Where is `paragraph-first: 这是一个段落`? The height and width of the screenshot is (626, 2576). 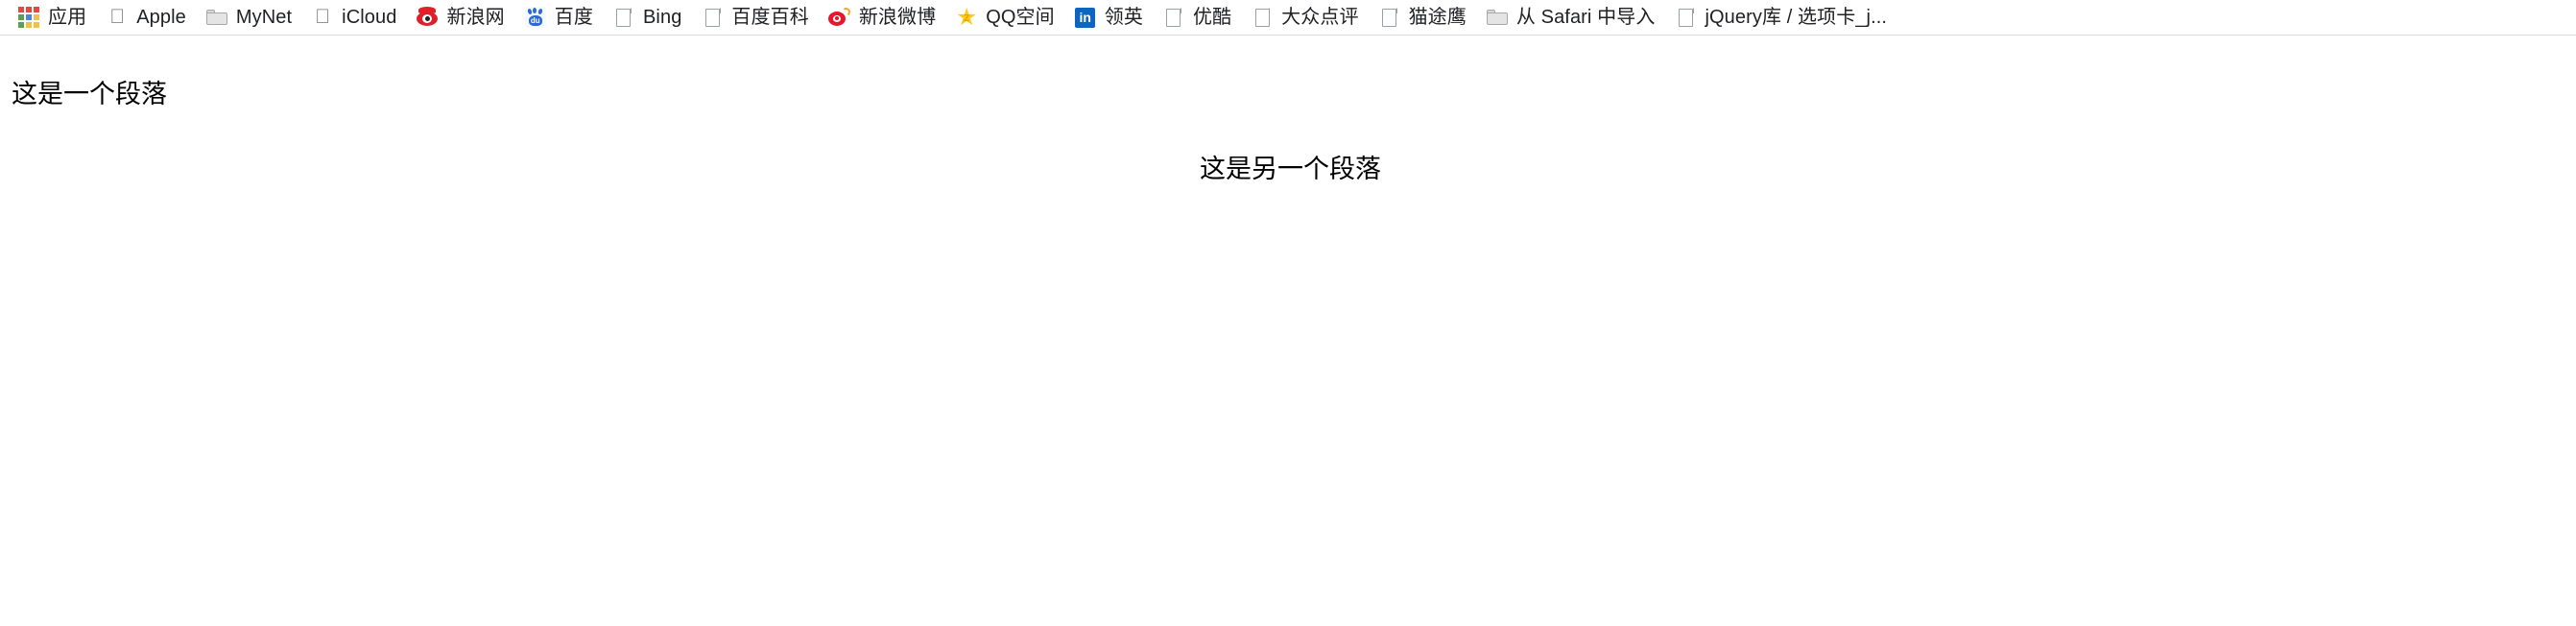
paragraph-first: 这是一个段落 is located at coordinates (89, 94).